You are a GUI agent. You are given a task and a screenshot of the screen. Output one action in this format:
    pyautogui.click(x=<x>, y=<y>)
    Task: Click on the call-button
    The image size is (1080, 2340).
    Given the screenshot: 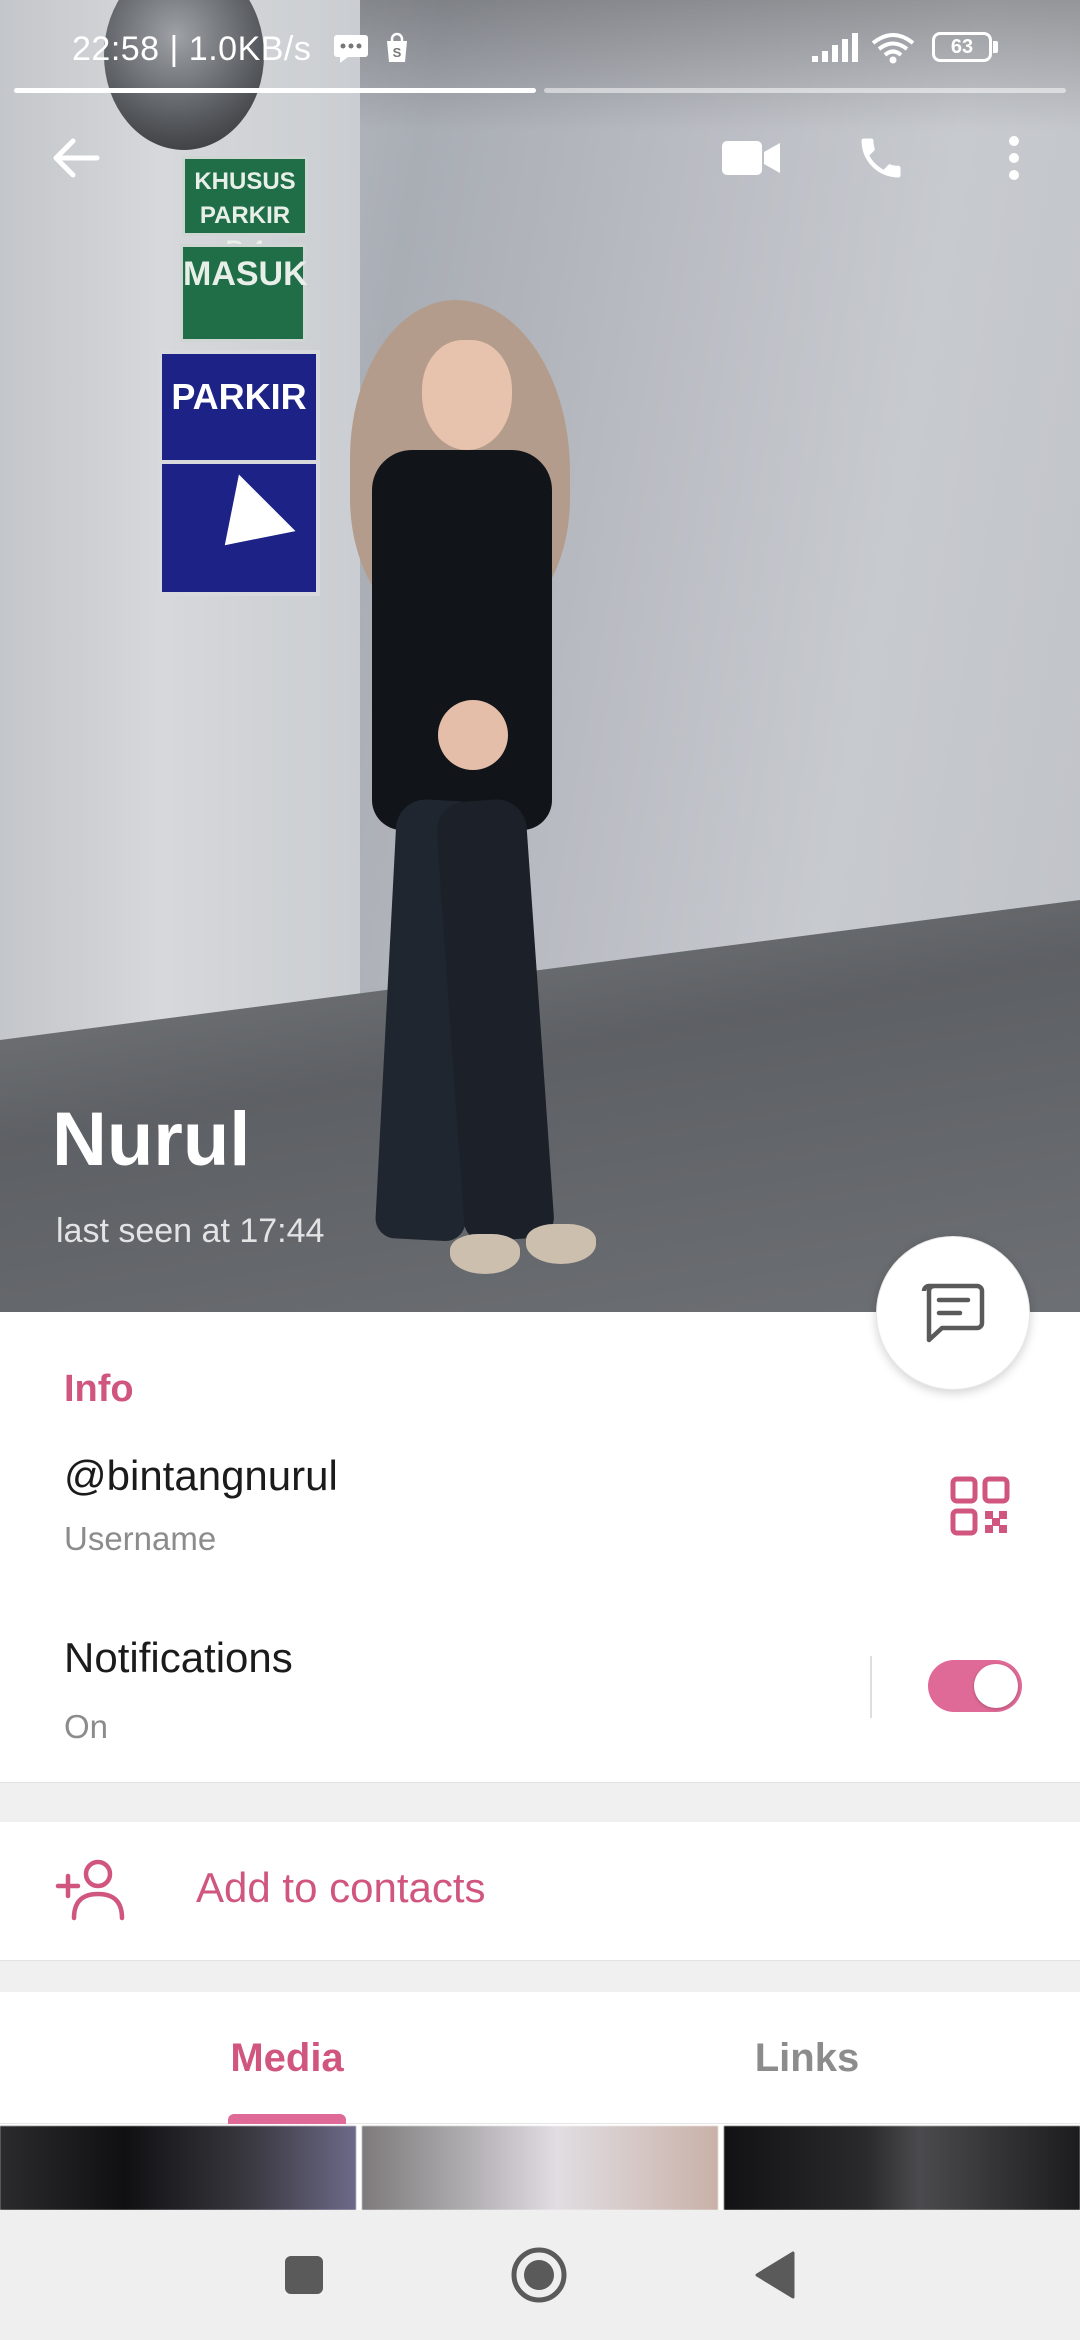 What is the action you would take?
    pyautogui.click(x=881, y=158)
    